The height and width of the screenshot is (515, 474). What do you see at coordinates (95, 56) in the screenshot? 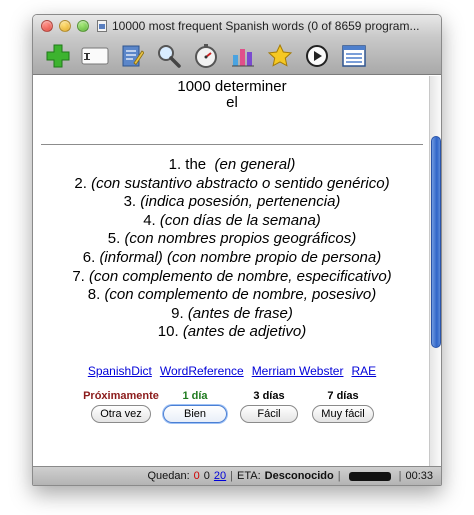
I see `card-icon` at bounding box center [95, 56].